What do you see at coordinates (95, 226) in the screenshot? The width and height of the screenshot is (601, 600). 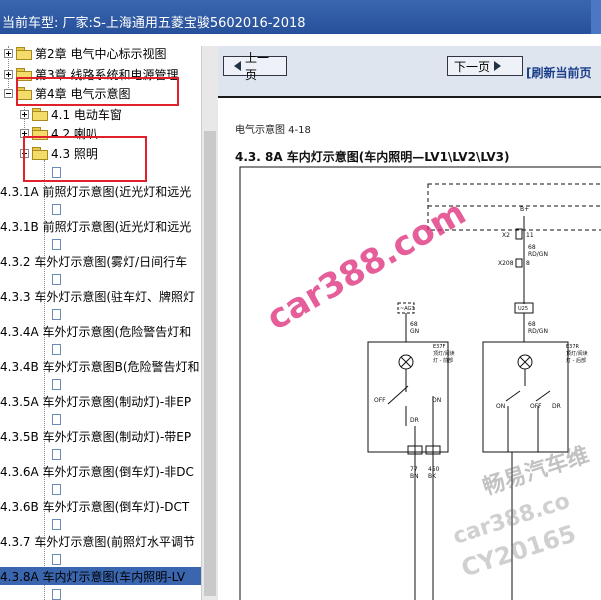 I see `tree-item-4-3-1b: 4.3.1B 前照灯示意图(近光灯和远光` at bounding box center [95, 226].